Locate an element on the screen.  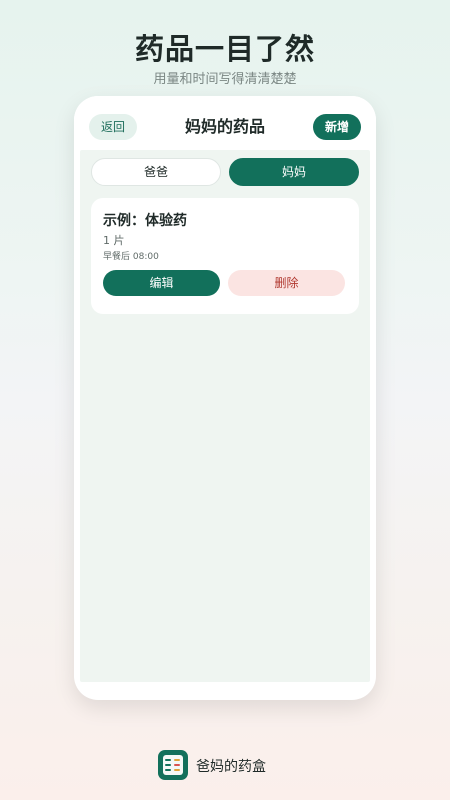
family-tabs: 爸爸 妈妈 is located at coordinates (225, 172).